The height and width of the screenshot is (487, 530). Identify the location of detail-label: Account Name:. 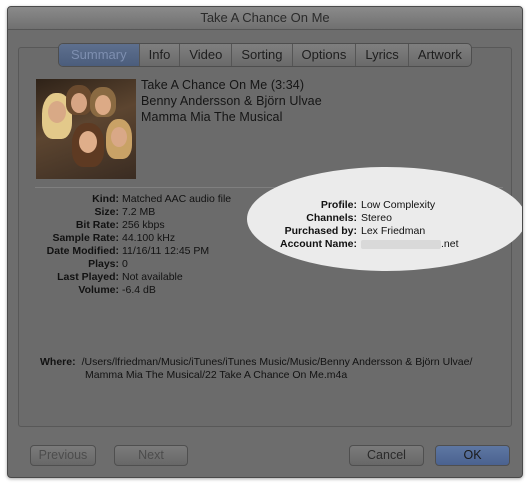
(318, 244).